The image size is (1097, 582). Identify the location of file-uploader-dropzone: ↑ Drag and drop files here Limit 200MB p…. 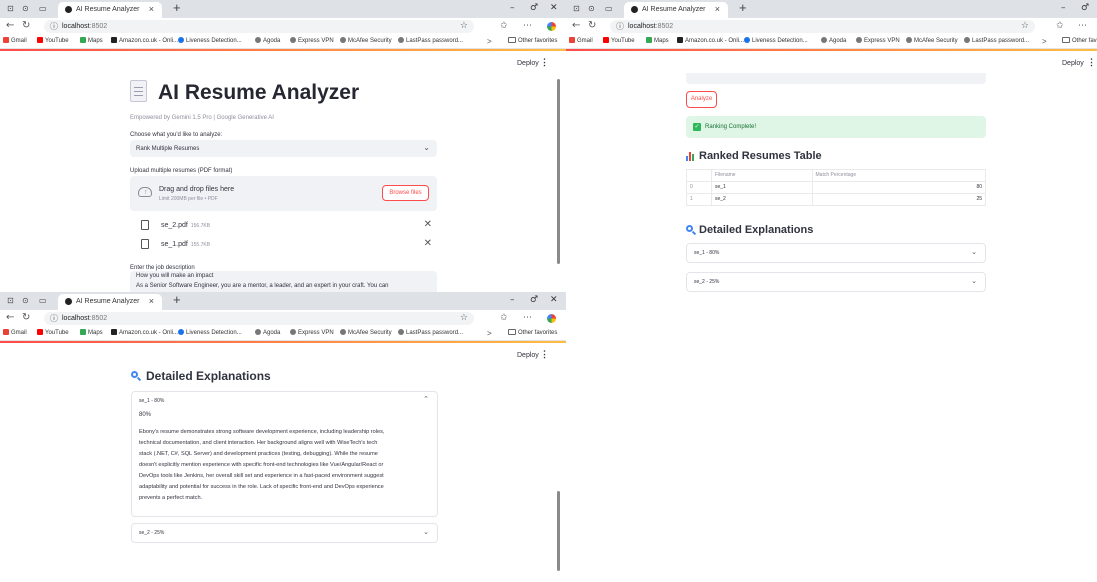
(283, 193).